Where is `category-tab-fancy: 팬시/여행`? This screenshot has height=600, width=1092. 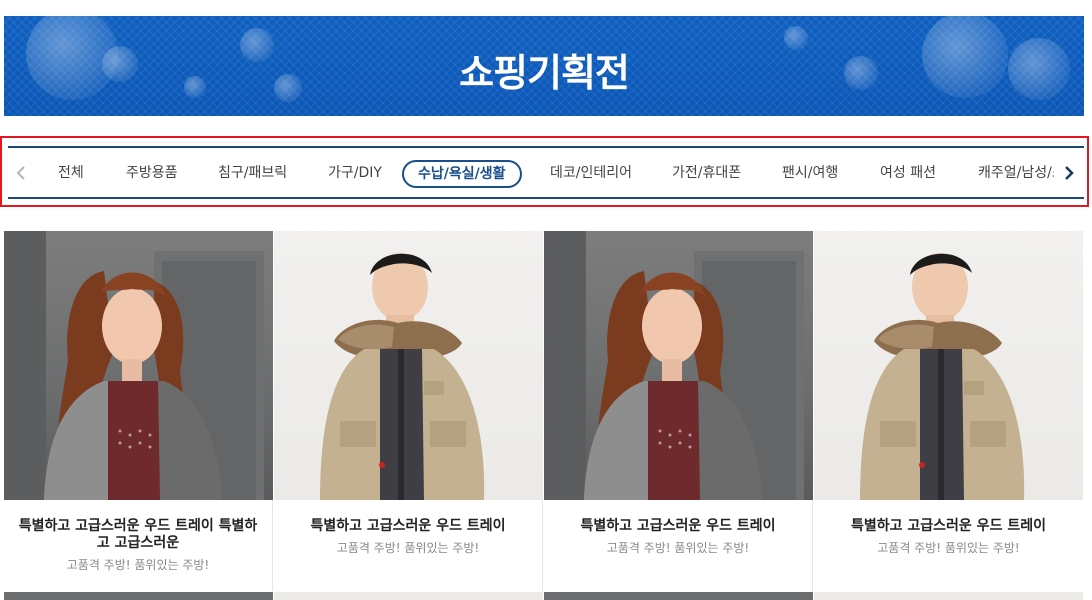 category-tab-fancy: 팬시/여행 is located at coordinates (810, 173).